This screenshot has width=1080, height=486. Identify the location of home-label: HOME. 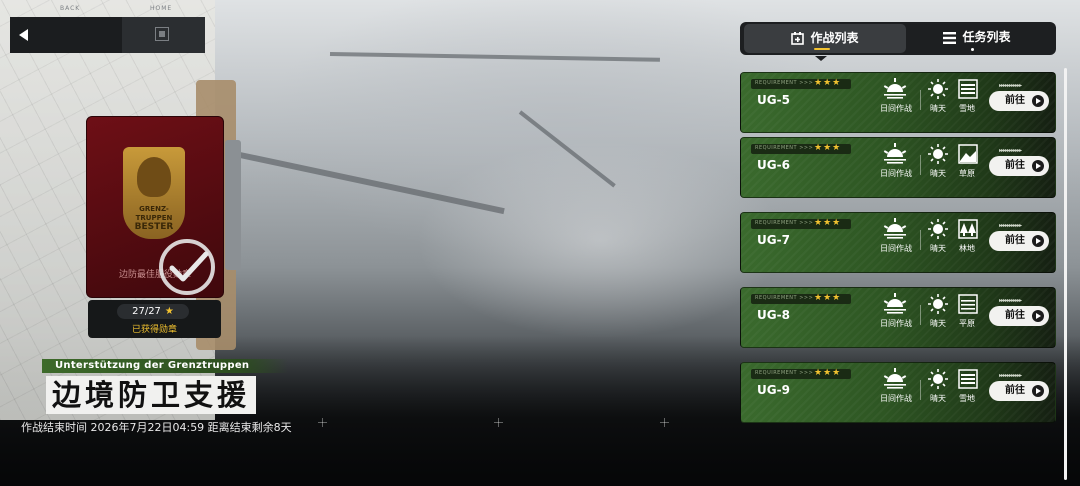
(161, 8).